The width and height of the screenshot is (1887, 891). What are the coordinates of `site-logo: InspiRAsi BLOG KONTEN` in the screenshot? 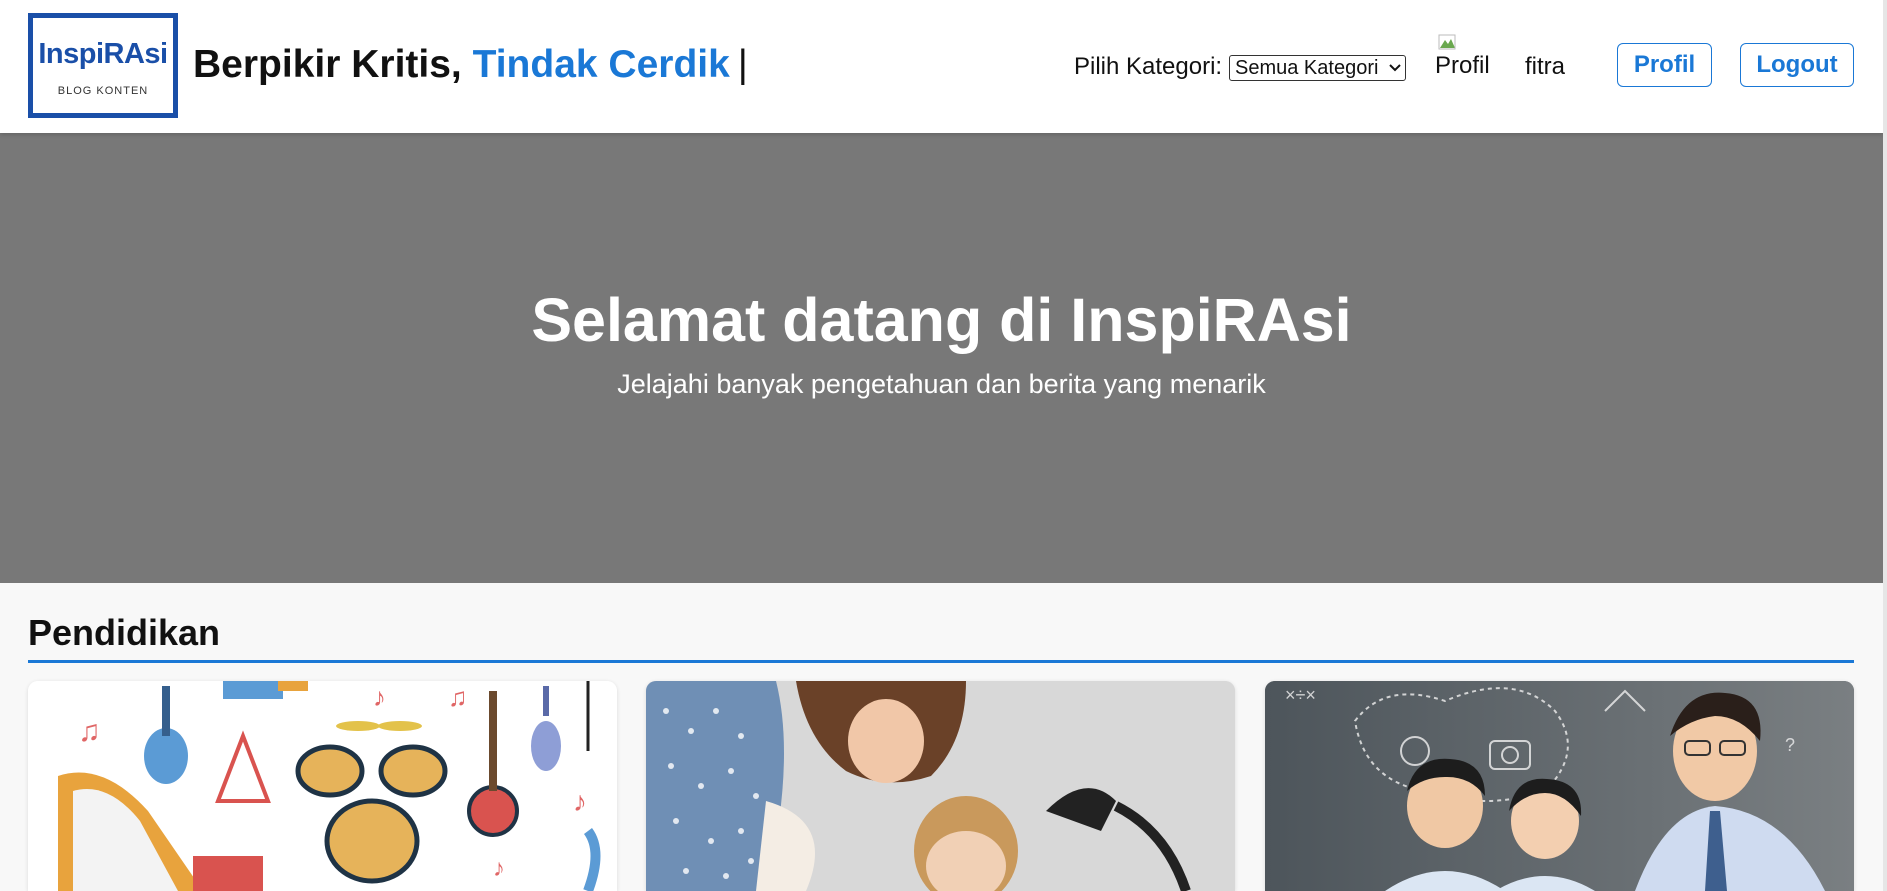 It's located at (103, 65).